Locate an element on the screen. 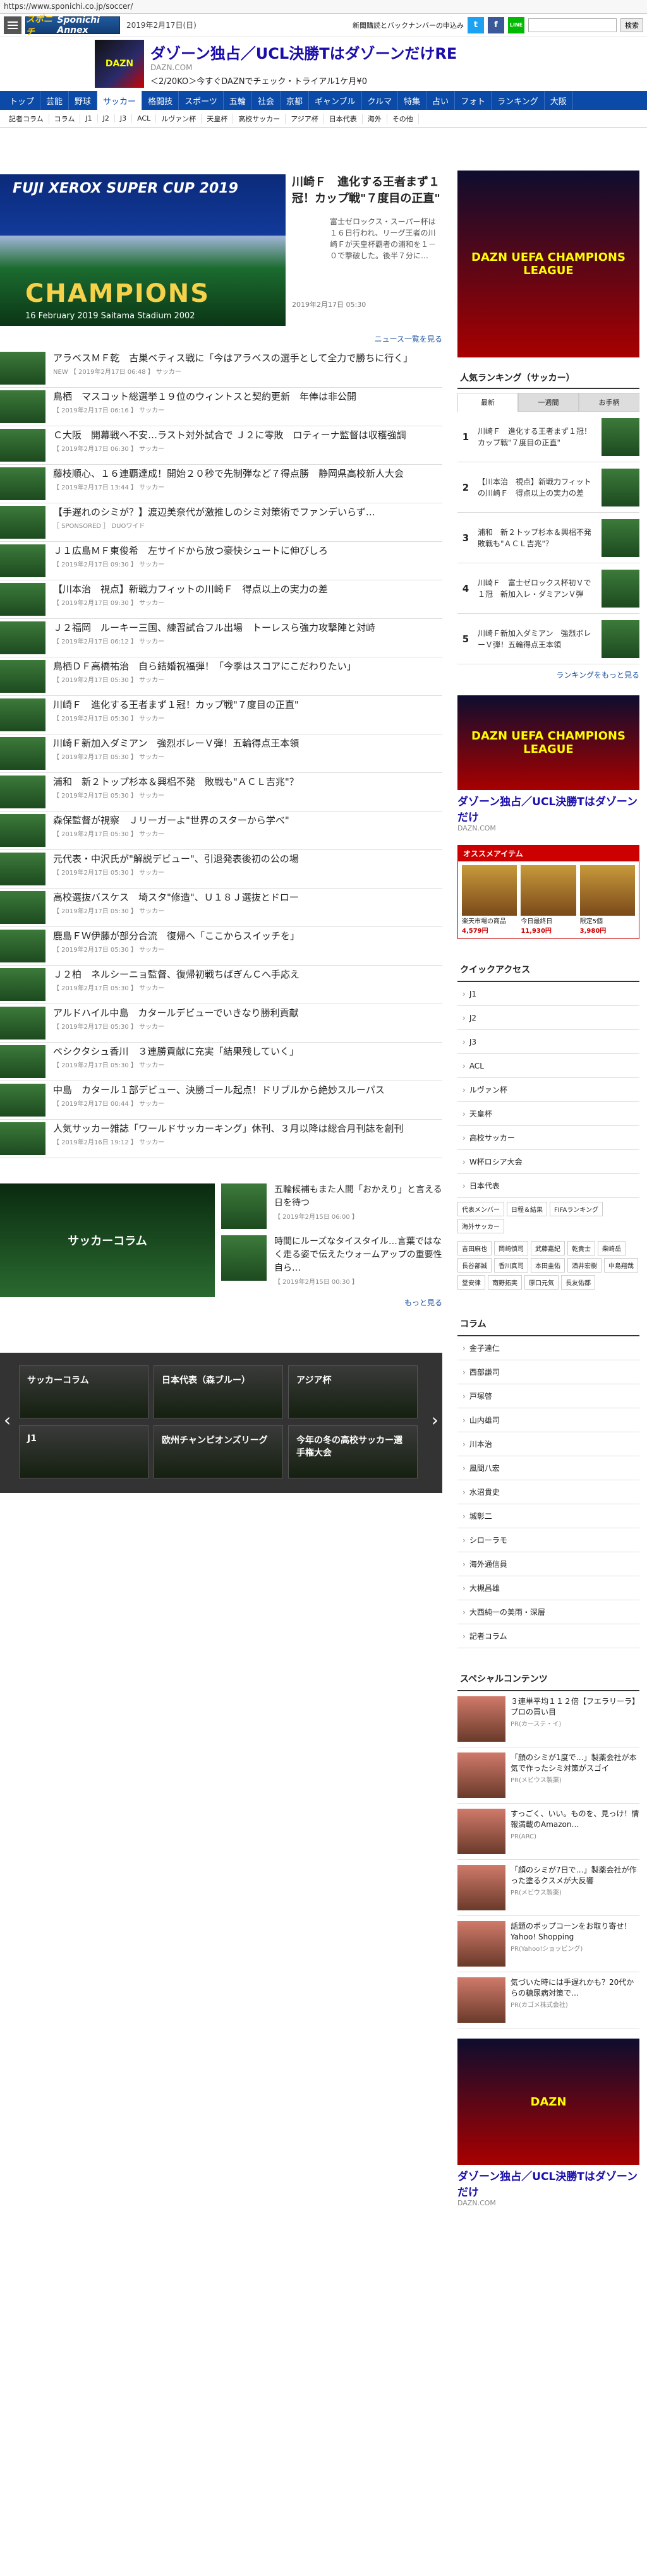 This screenshot has width=647, height=2576. ranking-more-link: ランキングをもっと見る is located at coordinates (548, 674).